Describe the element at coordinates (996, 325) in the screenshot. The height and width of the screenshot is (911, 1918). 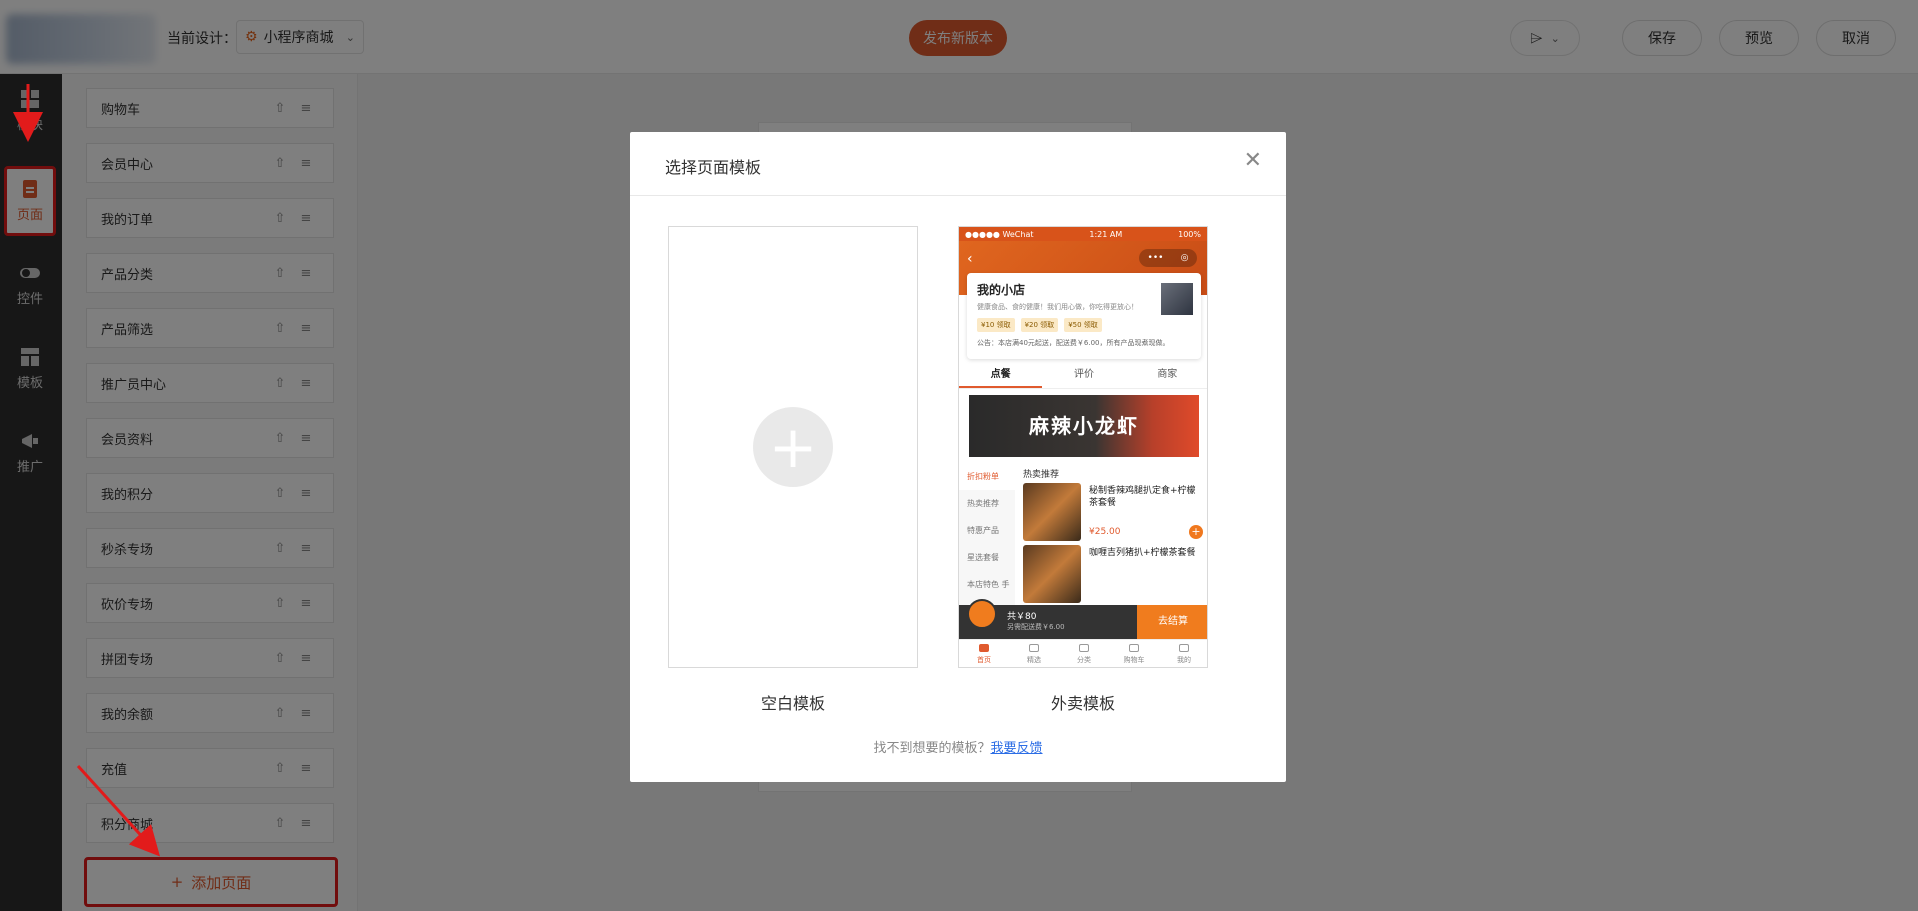
I see `coupon: ¥10 领取` at that location.